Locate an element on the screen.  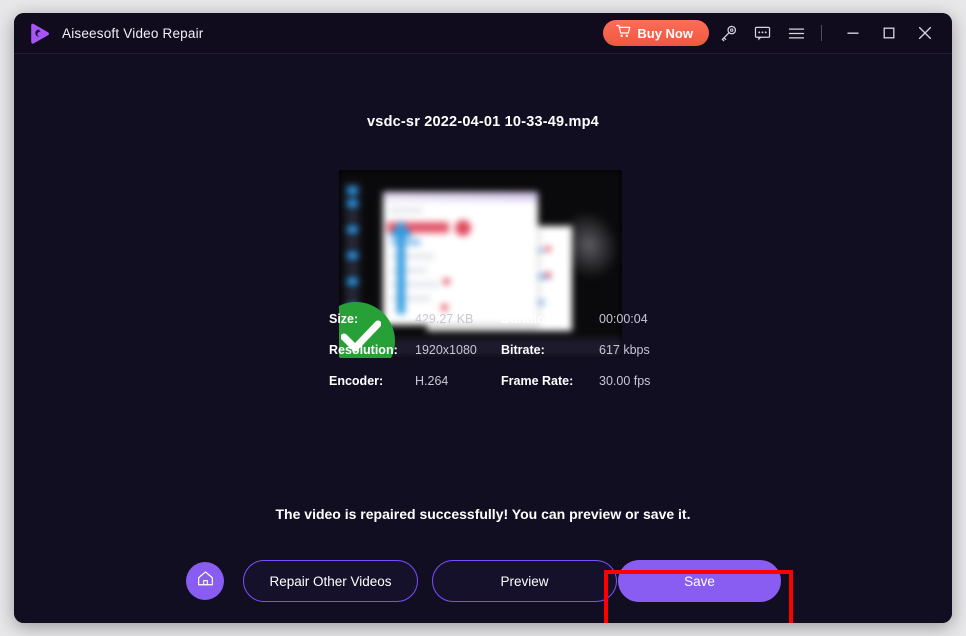
metadata-value-bitrate: 617 kbps is located at coordinates (624, 350).